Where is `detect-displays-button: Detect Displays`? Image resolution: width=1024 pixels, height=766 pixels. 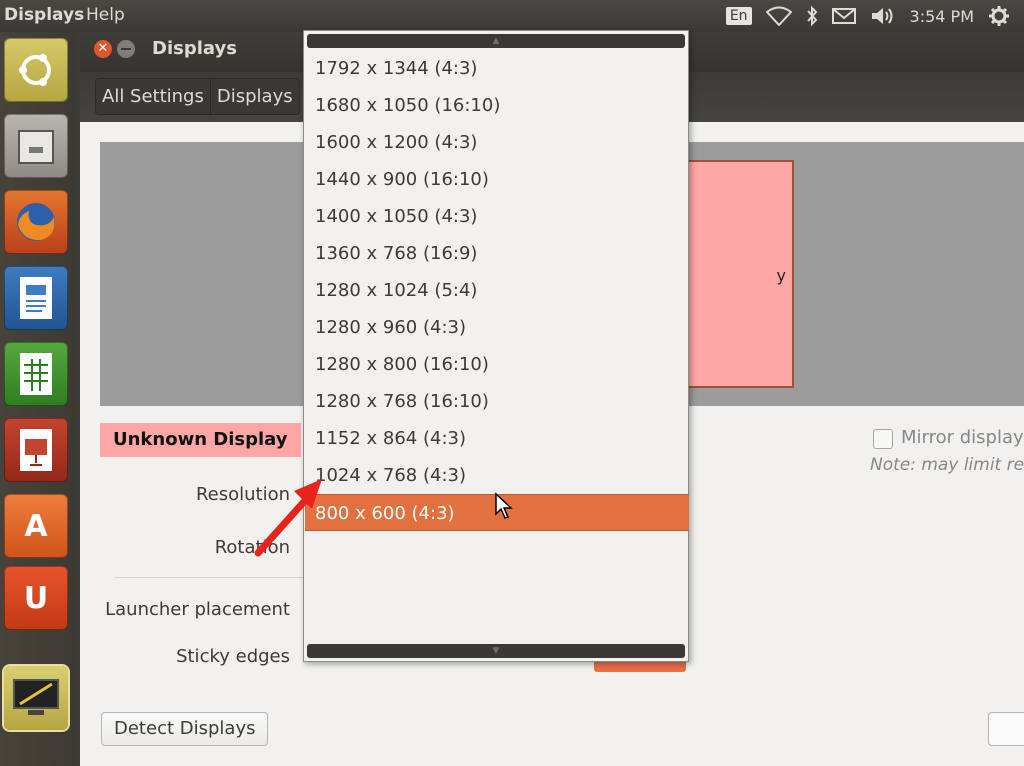
detect-displays-button: Detect Displays is located at coordinates (185, 729).